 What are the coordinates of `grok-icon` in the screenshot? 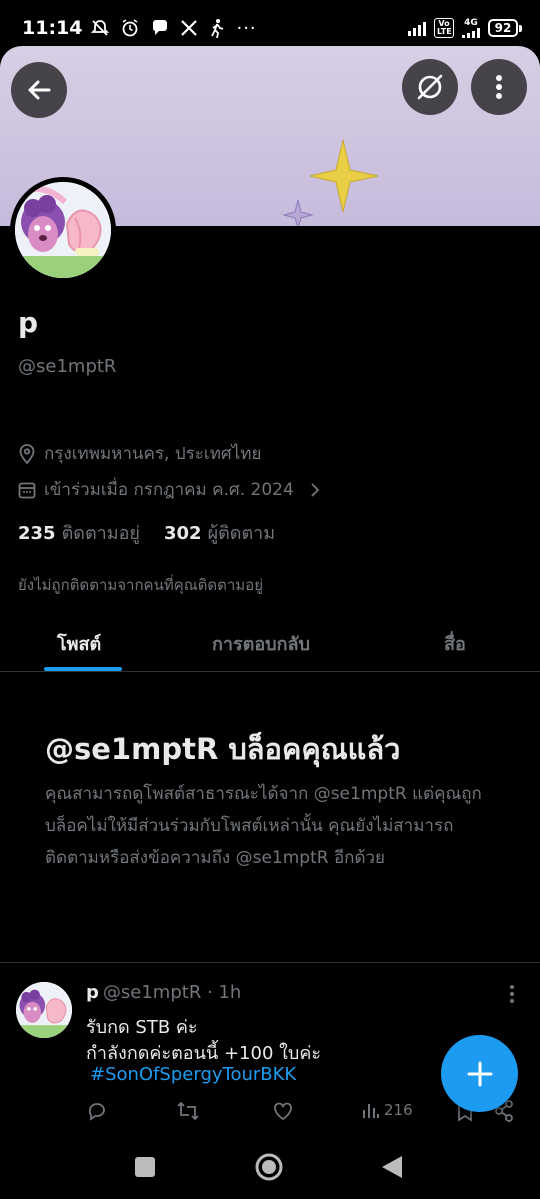 It's located at (430, 87).